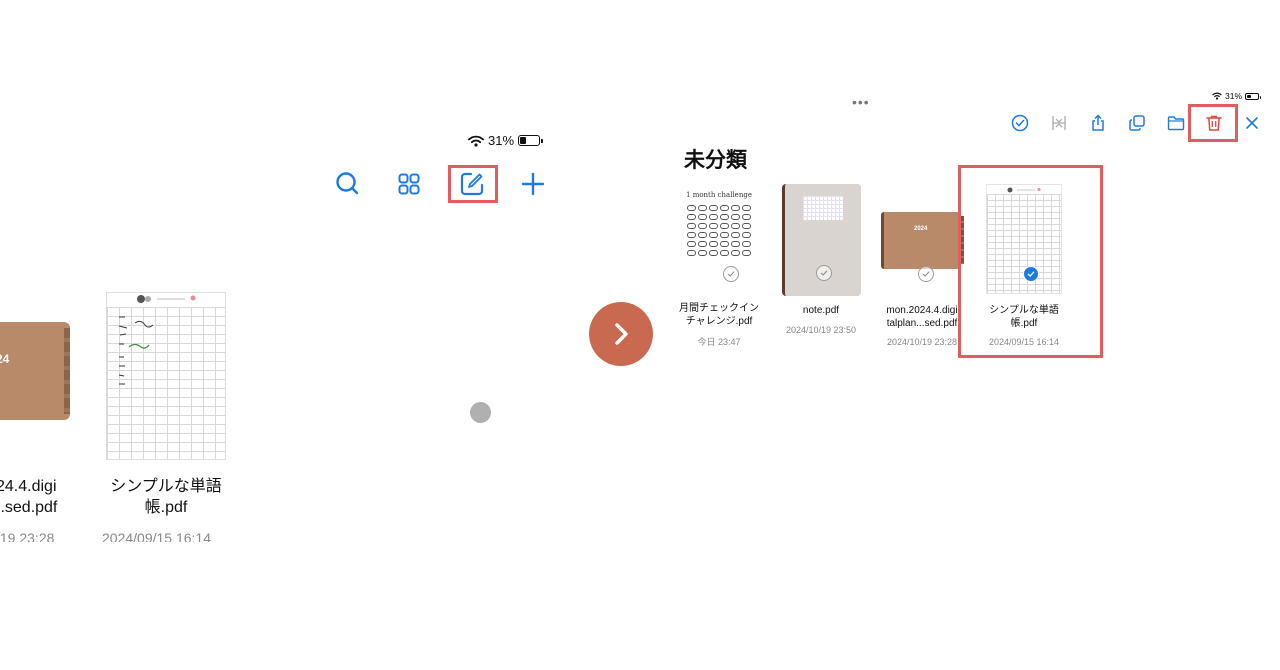 Image resolution: width=1280 pixels, height=670 pixels. I want to click on duplicate-icon, so click(1137, 123).